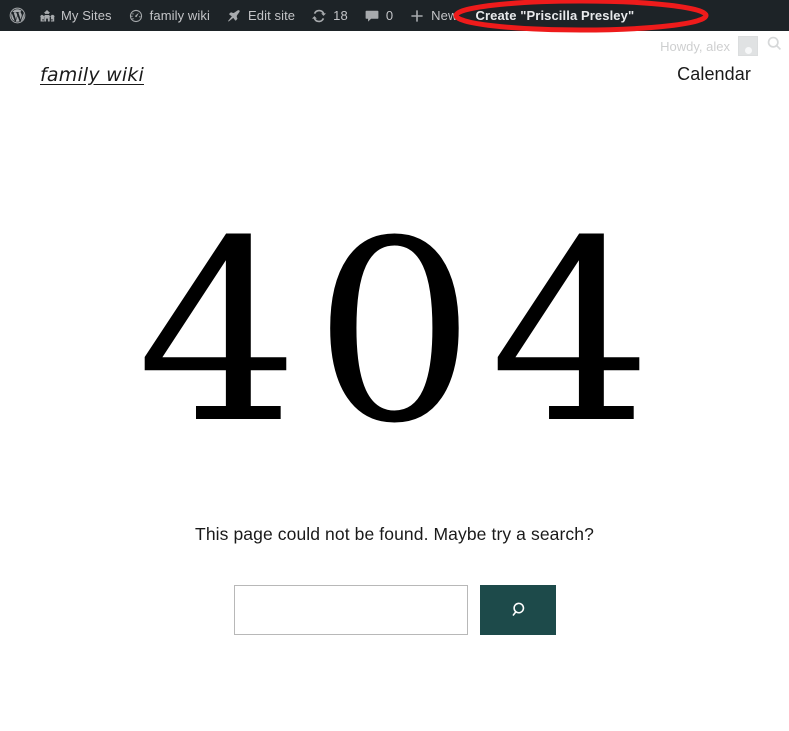 This screenshot has width=789, height=731. What do you see at coordinates (350, 610) in the screenshot?
I see `search-input` at bounding box center [350, 610].